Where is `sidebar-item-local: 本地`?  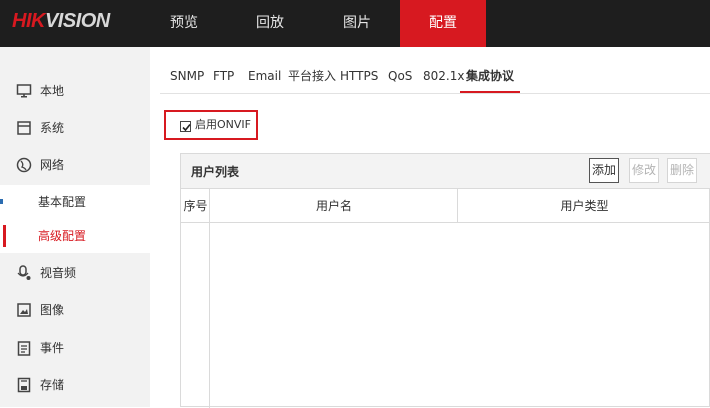 sidebar-item-local: 本地 is located at coordinates (75, 91).